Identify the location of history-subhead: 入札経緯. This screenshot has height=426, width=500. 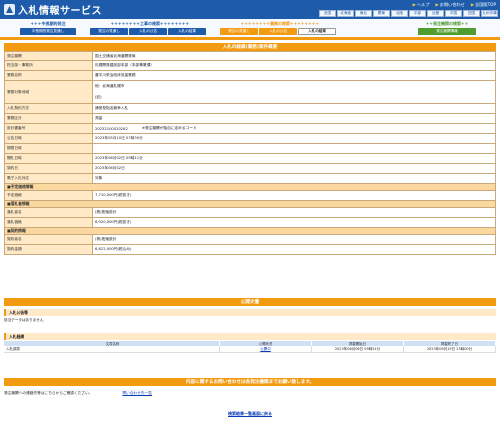
(250, 336).